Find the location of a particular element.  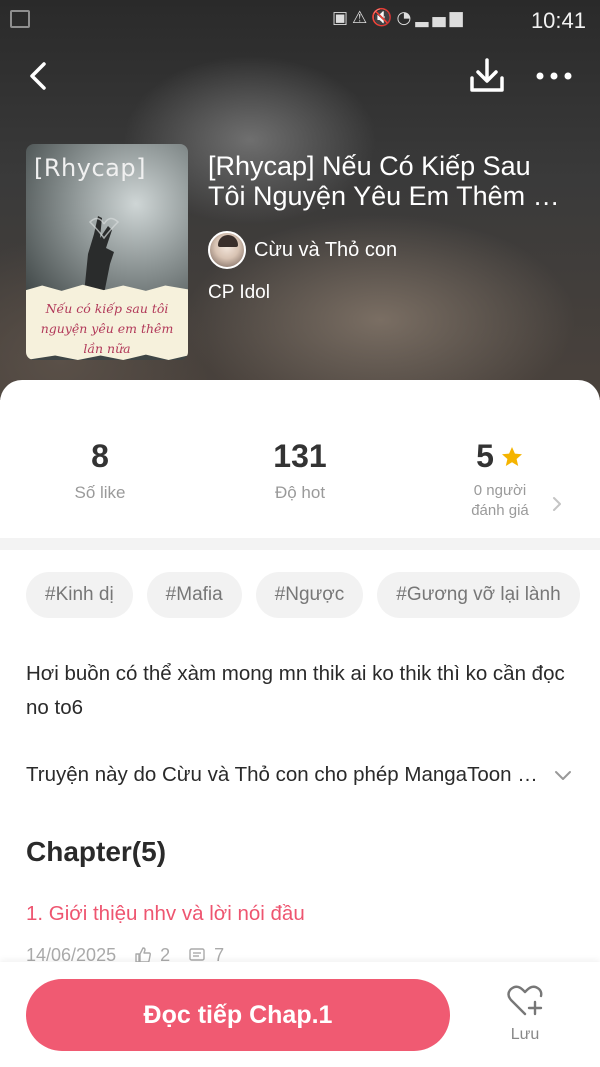

more-horizontal-icon is located at coordinates (554, 76).